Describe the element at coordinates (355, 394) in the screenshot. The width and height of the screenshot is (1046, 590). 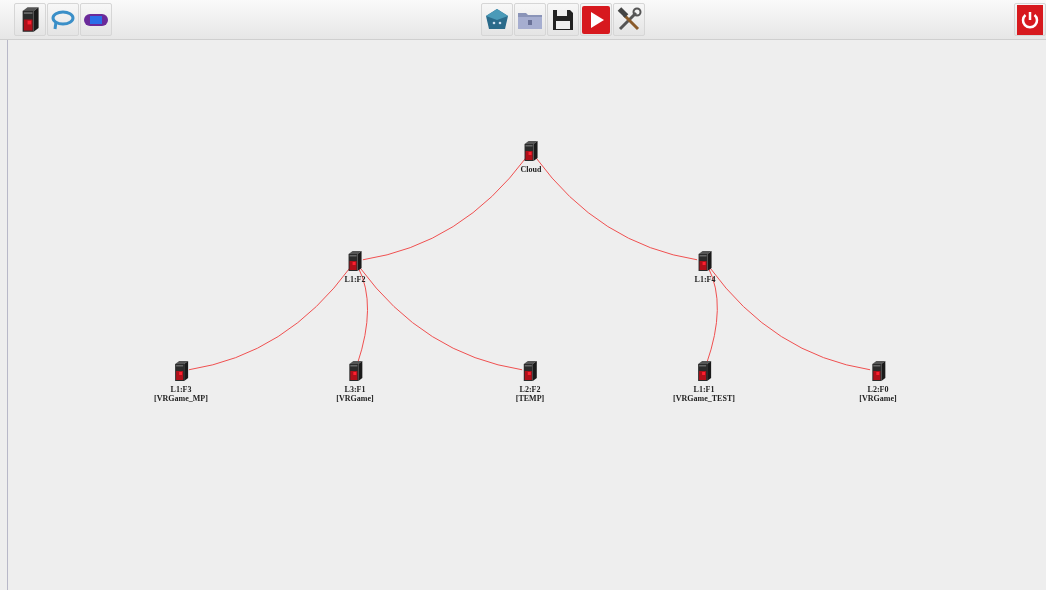
I see `node-label: L3:F1 [VRGame]` at that location.